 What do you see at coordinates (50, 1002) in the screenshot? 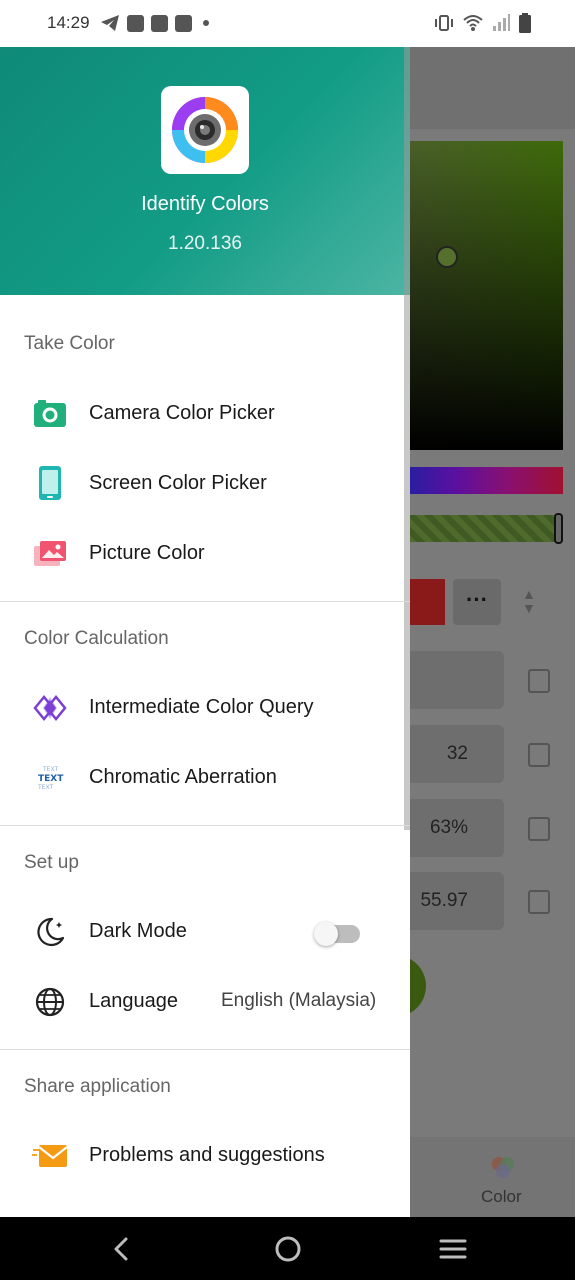
I see `globe-icon` at bounding box center [50, 1002].